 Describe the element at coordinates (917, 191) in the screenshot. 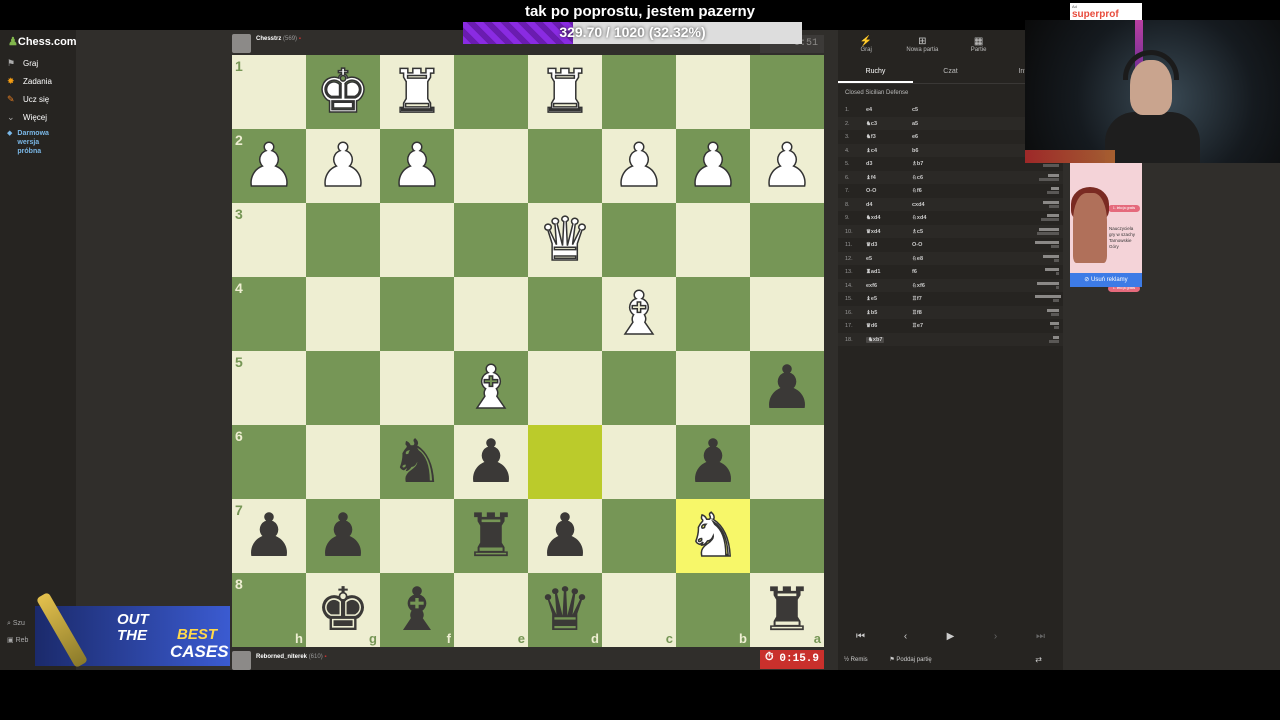

I see `black-move: ♘f6` at that location.